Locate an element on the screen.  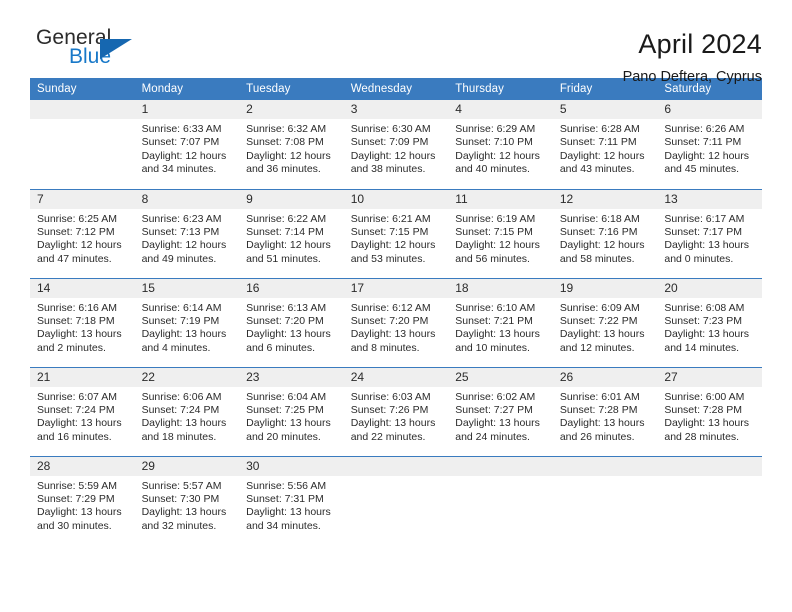
day-info-daylight-2-line: and 4 minutes. is located at coordinates (176, 347).